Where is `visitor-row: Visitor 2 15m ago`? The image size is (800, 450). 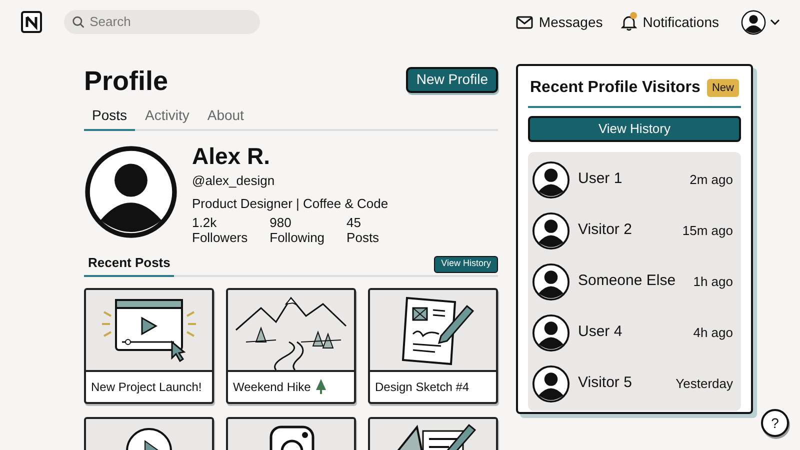
visitor-row: Visitor 2 15m ago is located at coordinates (634, 230).